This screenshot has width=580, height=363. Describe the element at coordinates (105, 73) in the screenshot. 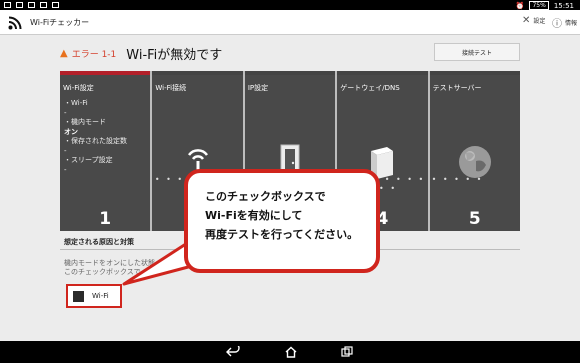

I see `step-active-indicator` at that location.